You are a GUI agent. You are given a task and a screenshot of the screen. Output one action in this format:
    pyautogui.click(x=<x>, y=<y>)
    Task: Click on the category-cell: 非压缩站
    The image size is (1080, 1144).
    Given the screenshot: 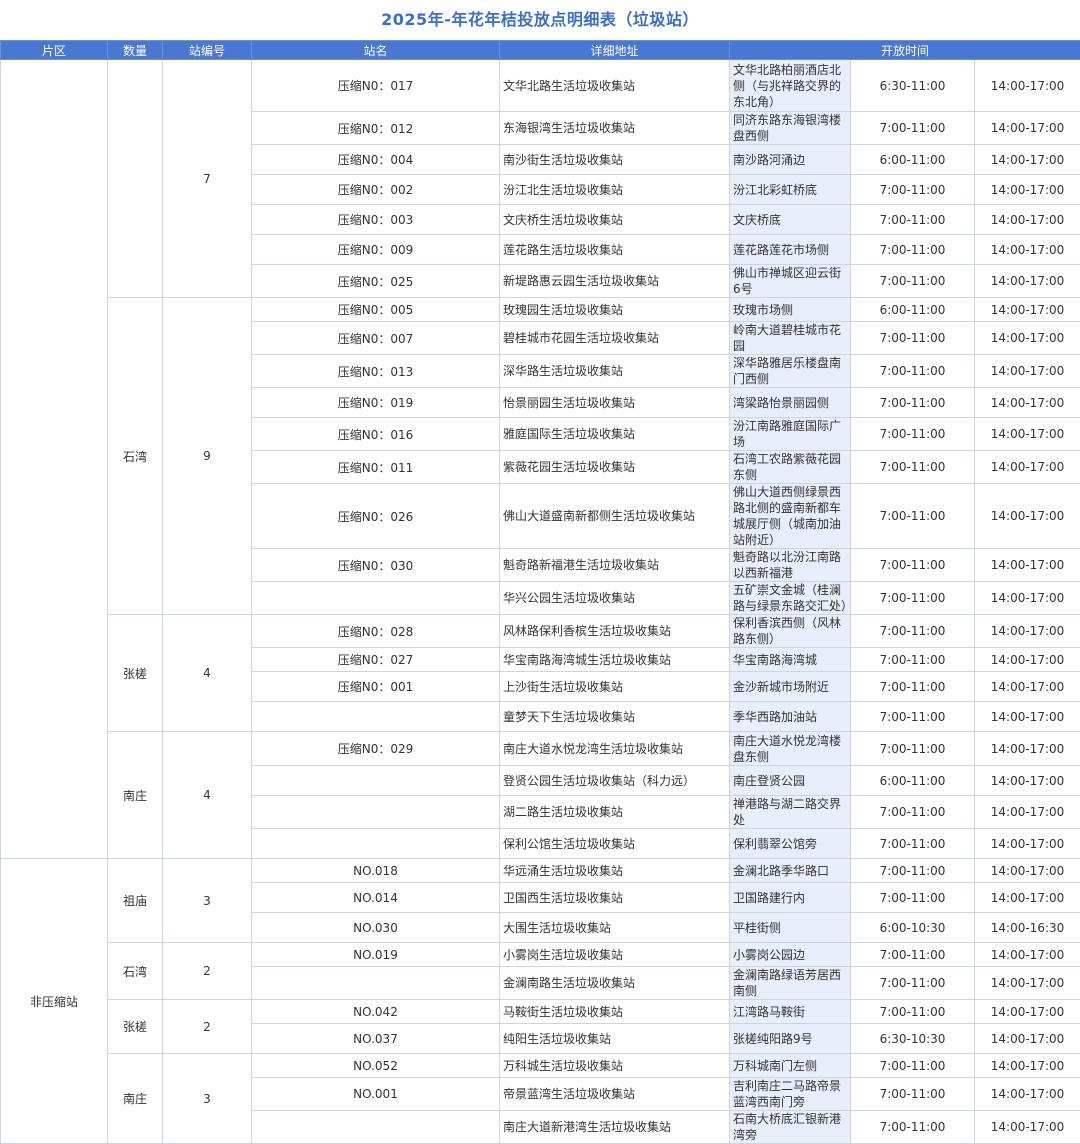 What is the action you would take?
    pyautogui.click(x=54, y=1001)
    